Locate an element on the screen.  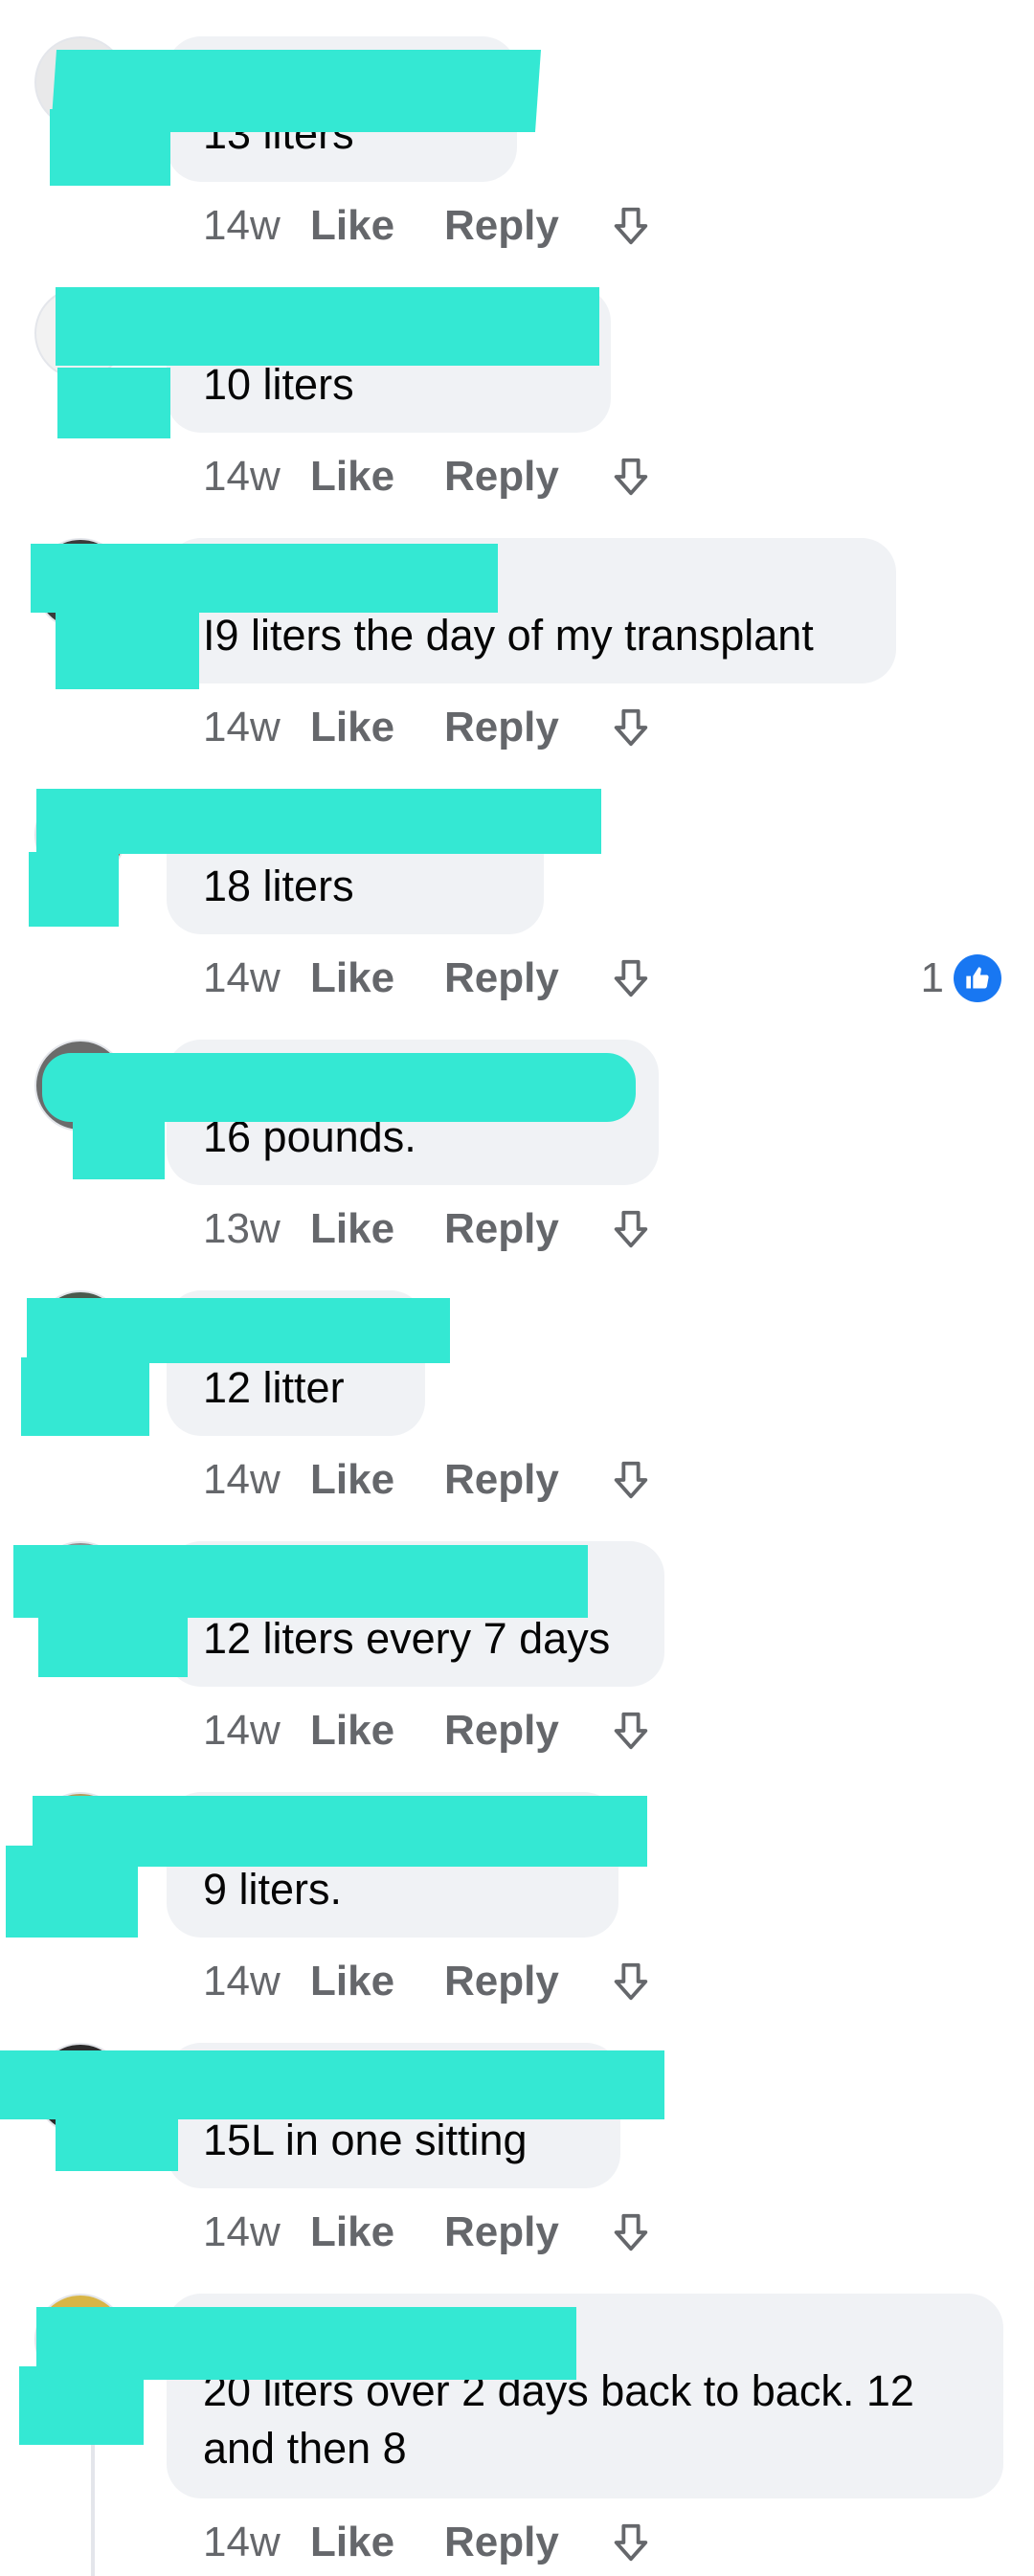
comment-age: 13w is located at coordinates (242, 1228).